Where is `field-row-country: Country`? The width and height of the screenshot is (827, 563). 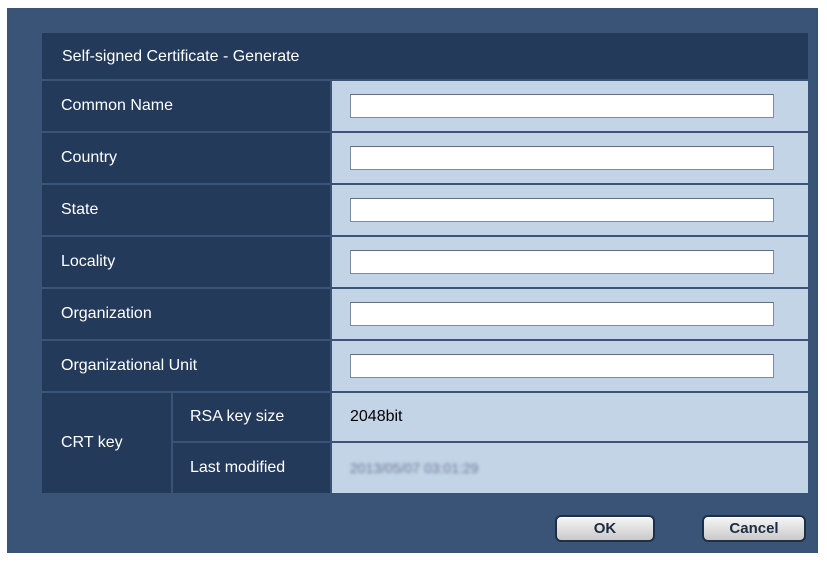
field-row-country: Country is located at coordinates (425, 159).